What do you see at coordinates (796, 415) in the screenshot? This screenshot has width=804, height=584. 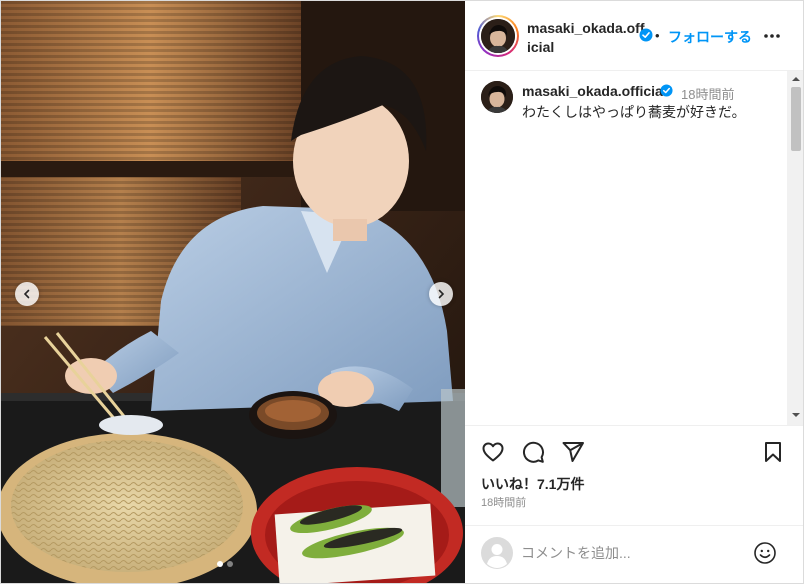 I see `scroll-down-arrow-icon` at bounding box center [796, 415].